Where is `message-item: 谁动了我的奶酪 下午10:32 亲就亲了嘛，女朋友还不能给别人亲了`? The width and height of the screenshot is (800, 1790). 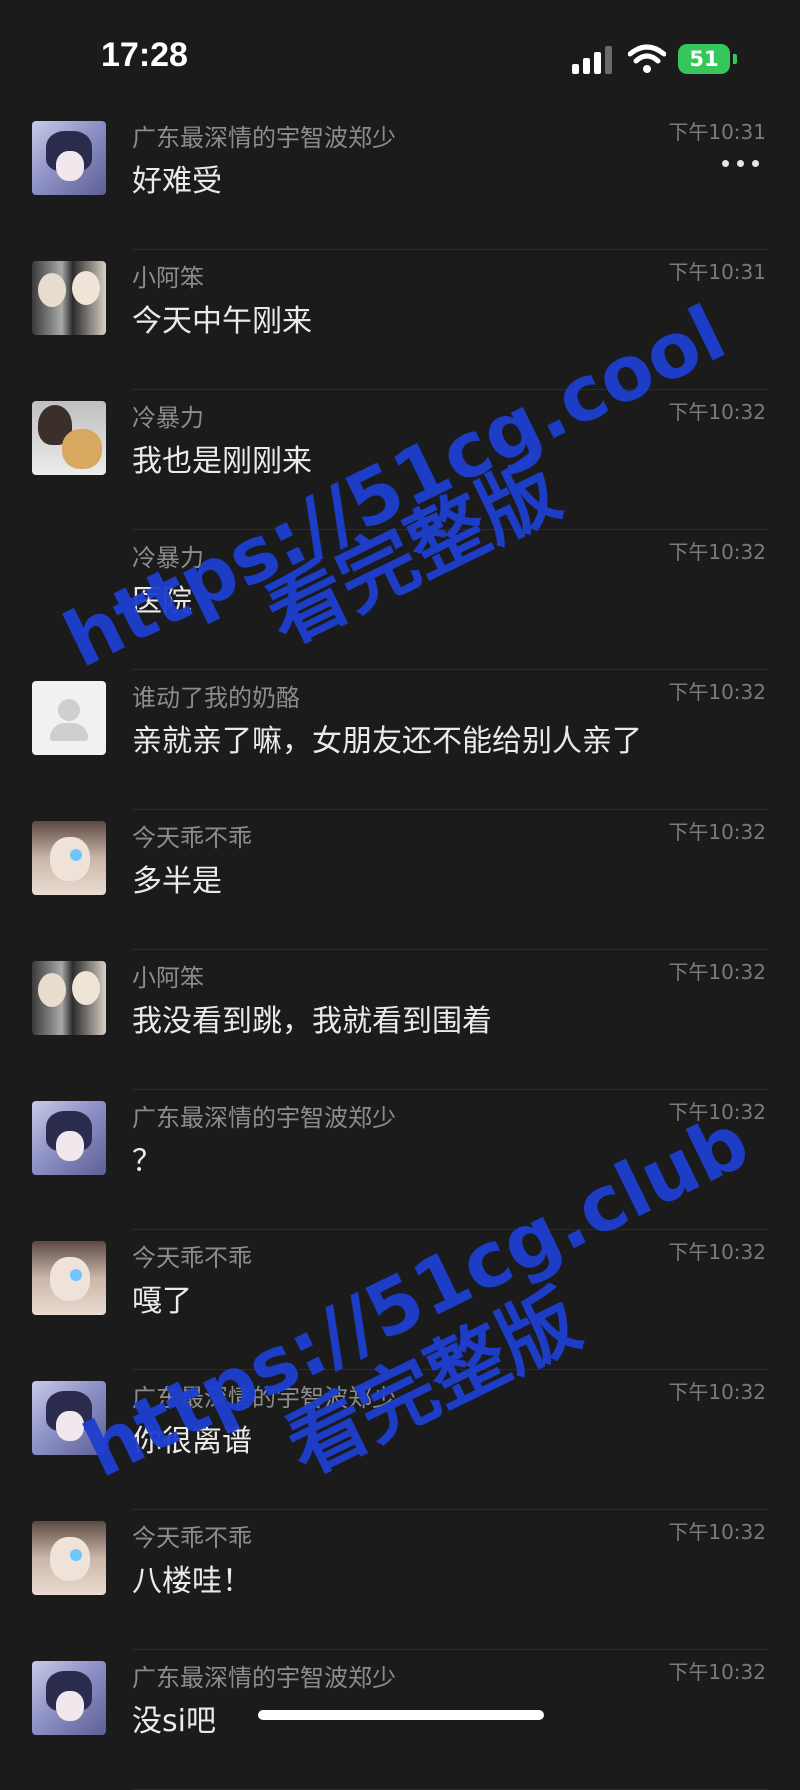 message-item: 谁动了我的奶酪 下午10:32 亲就亲了嘛，女朋友还不能给别人亲了 is located at coordinates (400, 740).